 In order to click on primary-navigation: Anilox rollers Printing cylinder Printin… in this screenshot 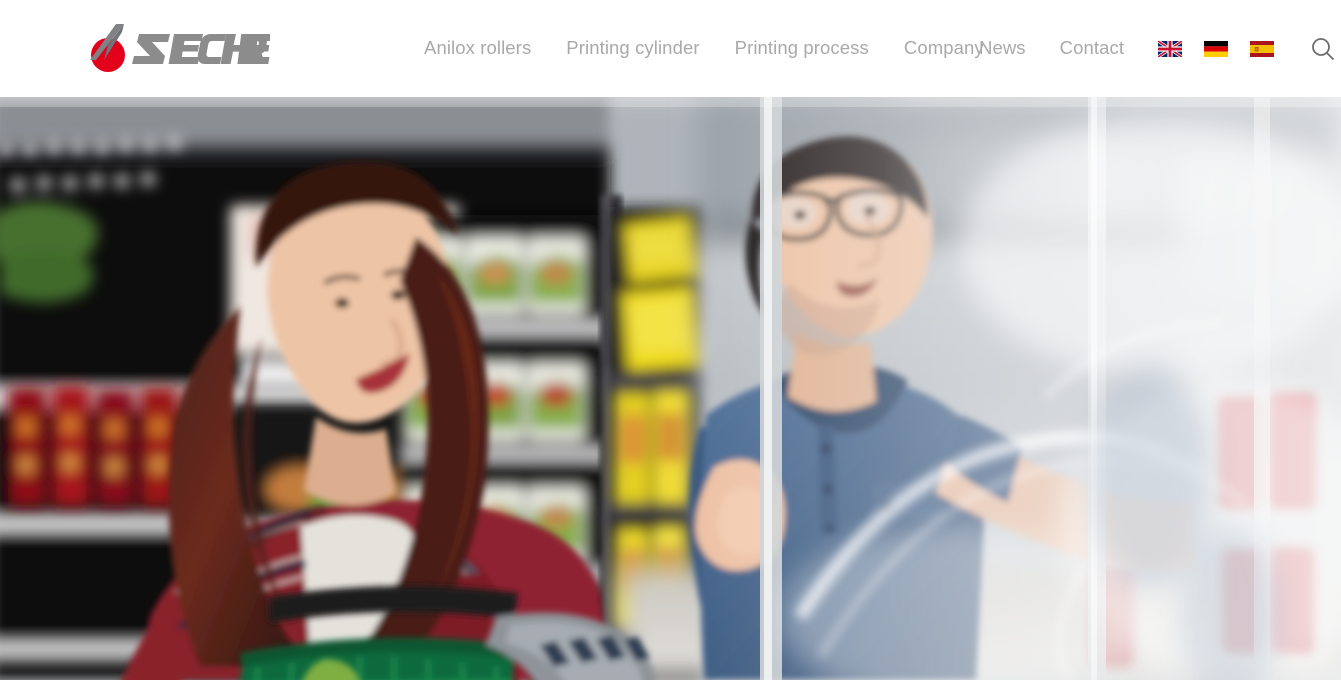, I will do `click(704, 48)`.